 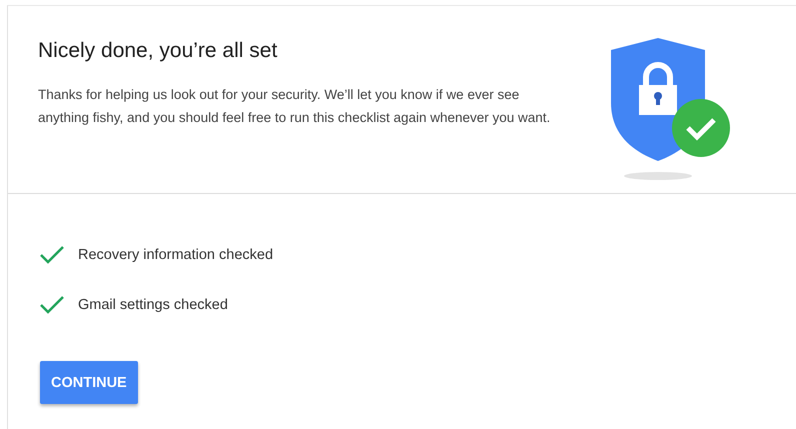 I want to click on card-title: Nicely done, you’re all set, so click(x=158, y=51).